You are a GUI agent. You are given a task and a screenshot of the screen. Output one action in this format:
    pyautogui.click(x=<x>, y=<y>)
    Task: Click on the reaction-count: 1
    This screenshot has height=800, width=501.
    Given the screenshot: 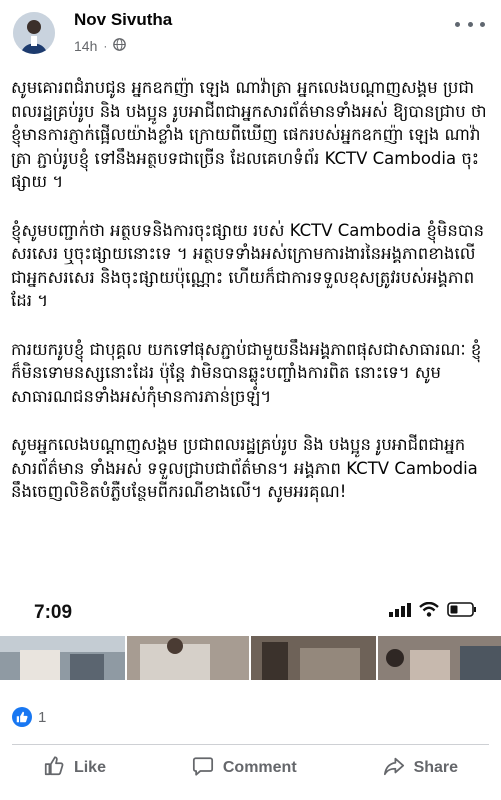 What is the action you would take?
    pyautogui.click(x=42, y=717)
    